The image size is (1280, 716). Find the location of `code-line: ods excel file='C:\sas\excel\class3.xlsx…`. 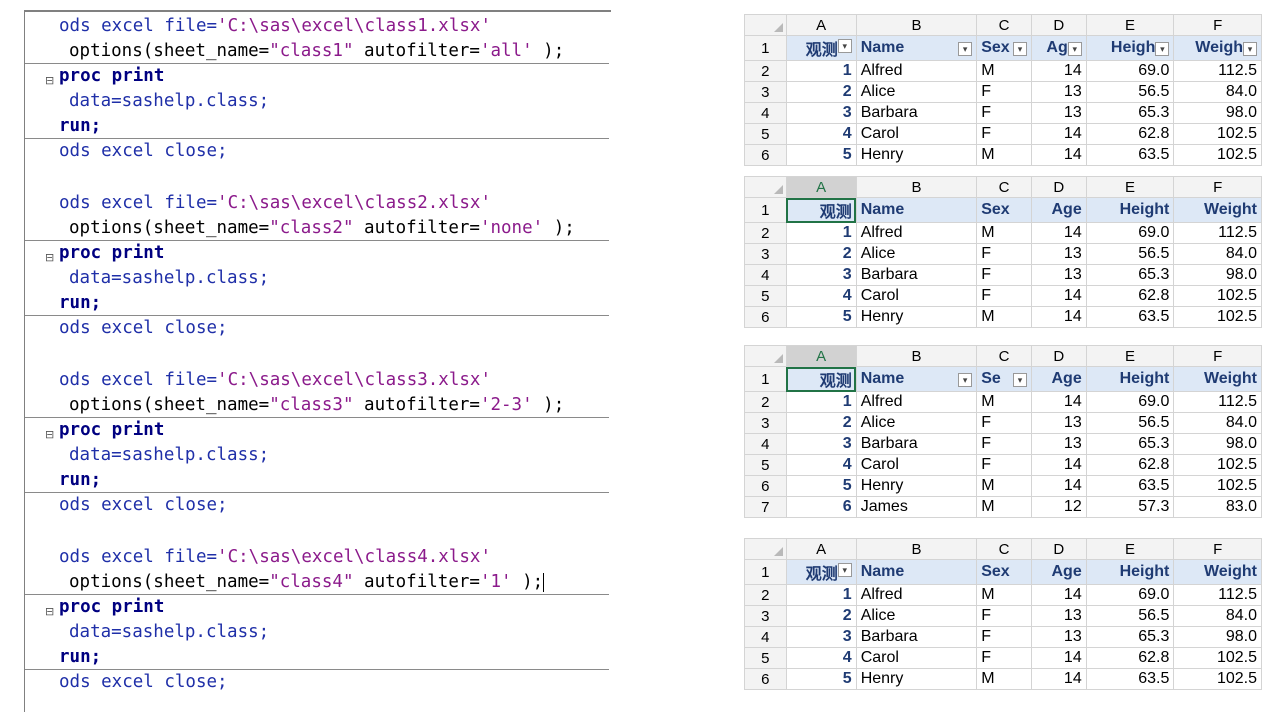

code-line: ods excel file='C:\sas\excel\class3.xlsx… is located at coordinates (317, 380).